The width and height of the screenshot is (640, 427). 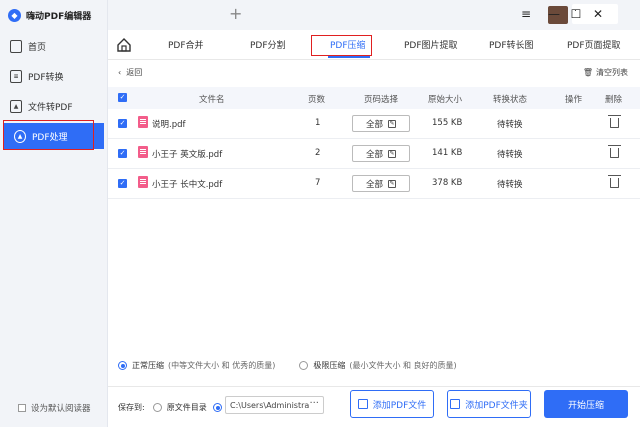 I want to click on app-title: ◆ 嗨动PDF编辑器, so click(x=49, y=15).